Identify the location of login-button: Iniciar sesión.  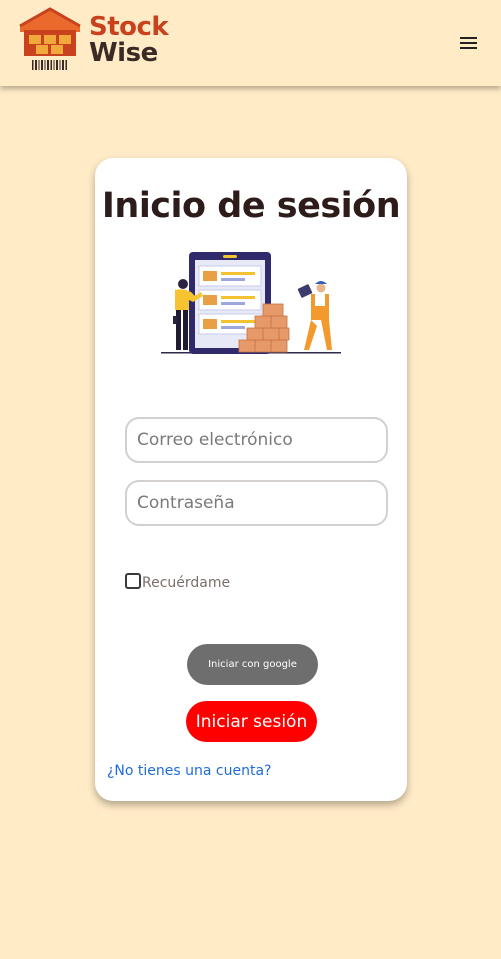
(251, 721).